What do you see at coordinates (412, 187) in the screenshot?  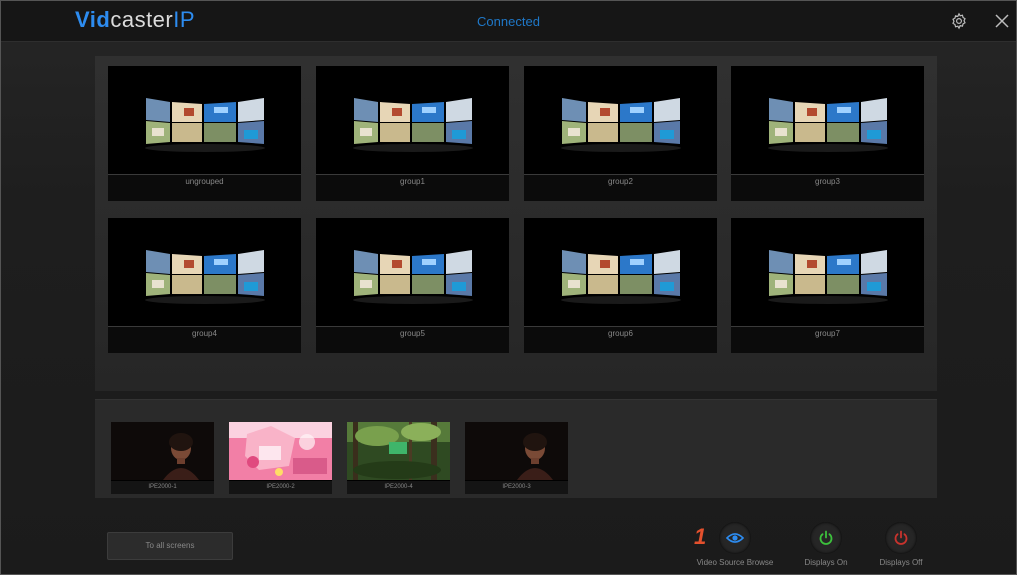 I see `group-label: group1` at bounding box center [412, 187].